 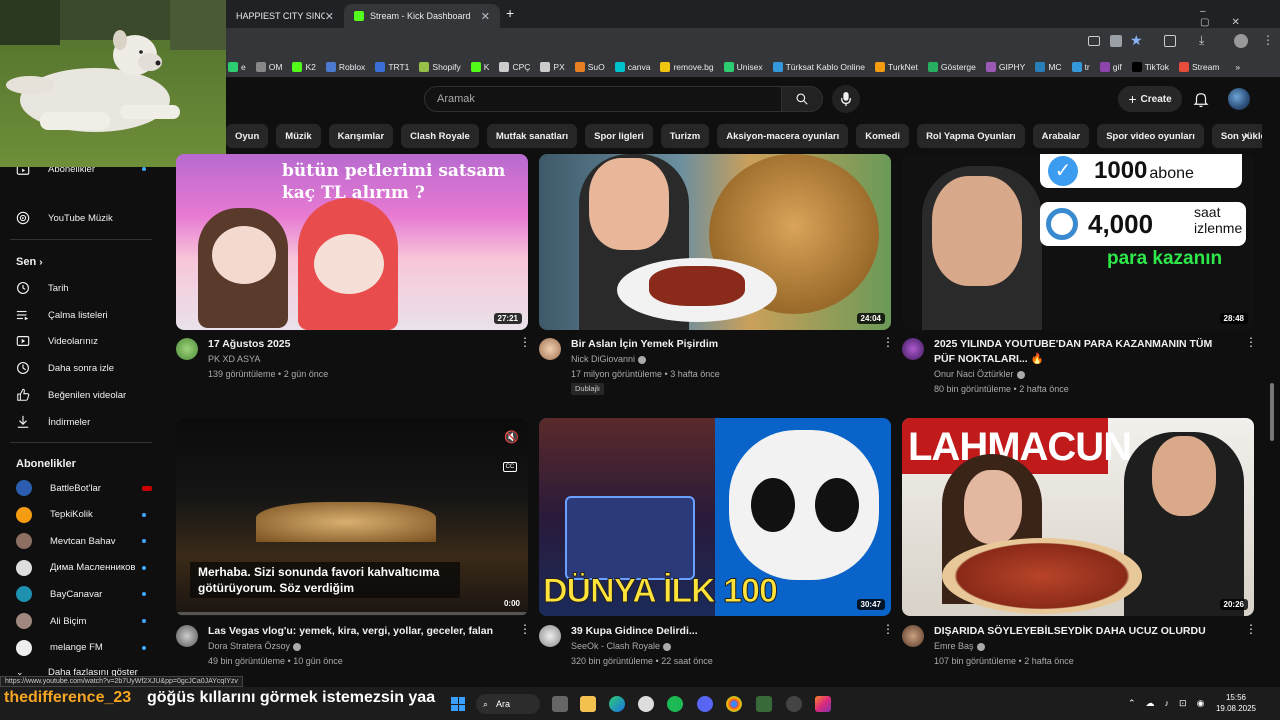 What do you see at coordinates (237, 66) in the screenshot?
I see `bookmark-item: e` at bounding box center [237, 66].